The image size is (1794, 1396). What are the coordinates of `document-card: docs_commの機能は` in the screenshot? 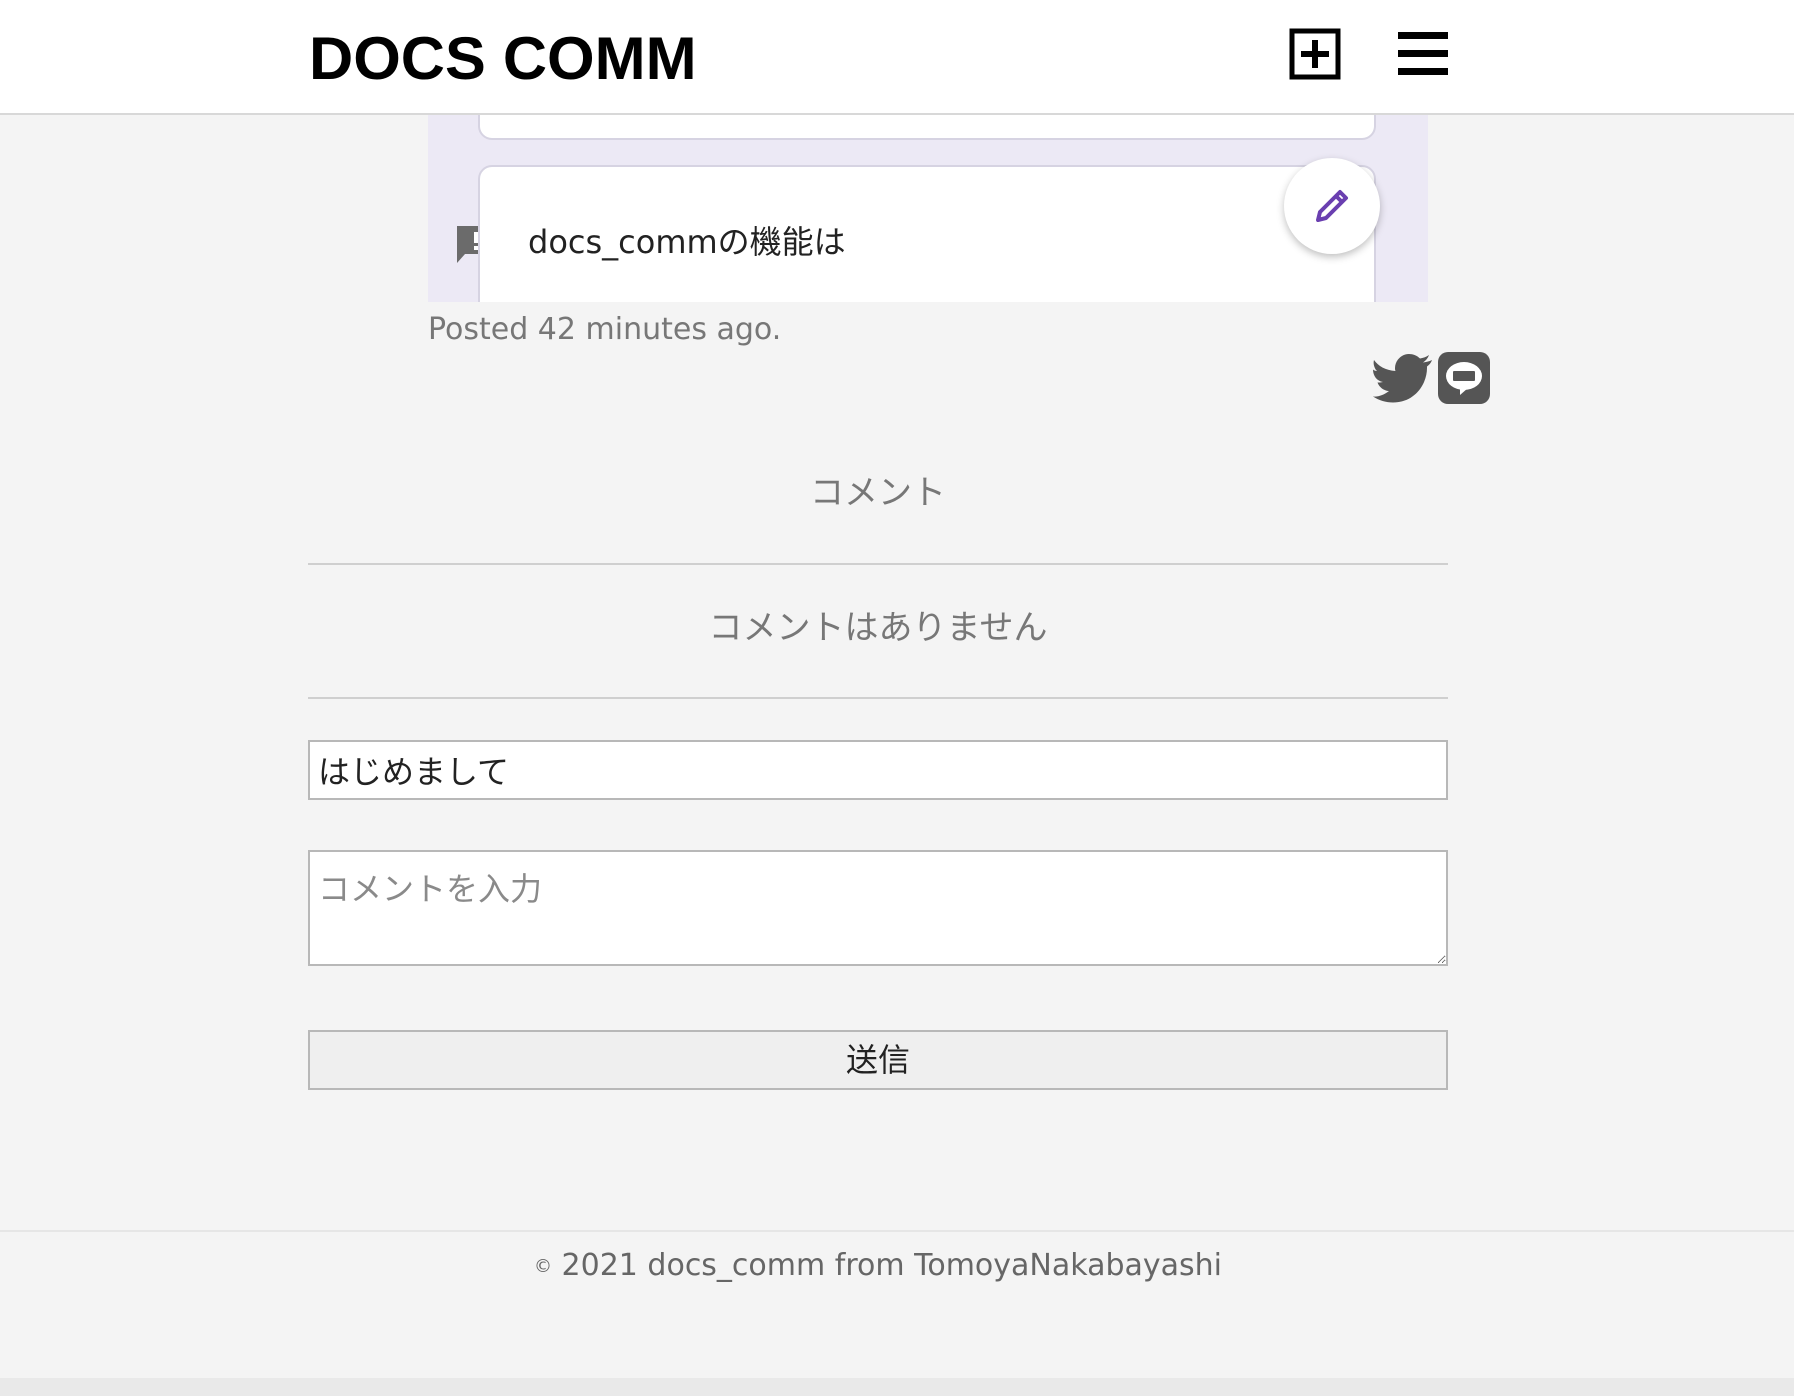 It's located at (927, 233).